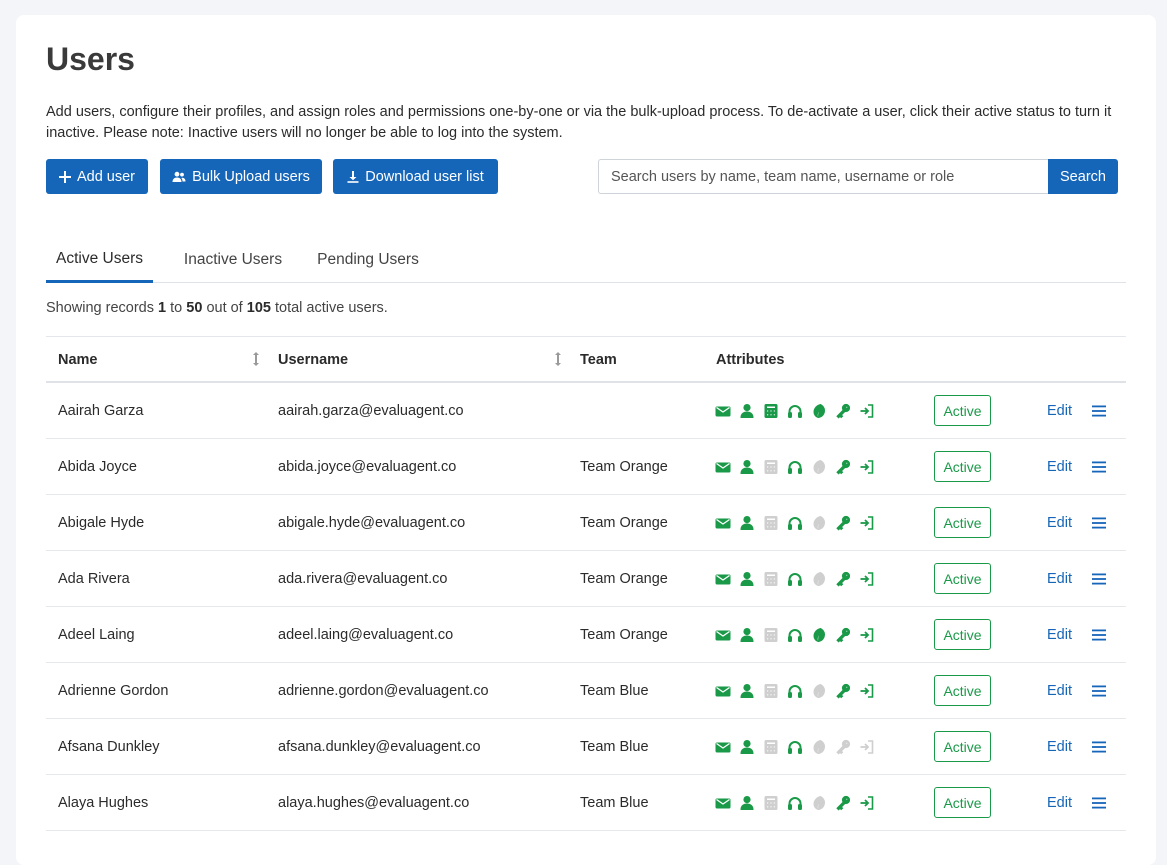  Describe the element at coordinates (379, 746) in the screenshot. I see `user-username: afsana.dunkley@evaluagent.co` at that location.